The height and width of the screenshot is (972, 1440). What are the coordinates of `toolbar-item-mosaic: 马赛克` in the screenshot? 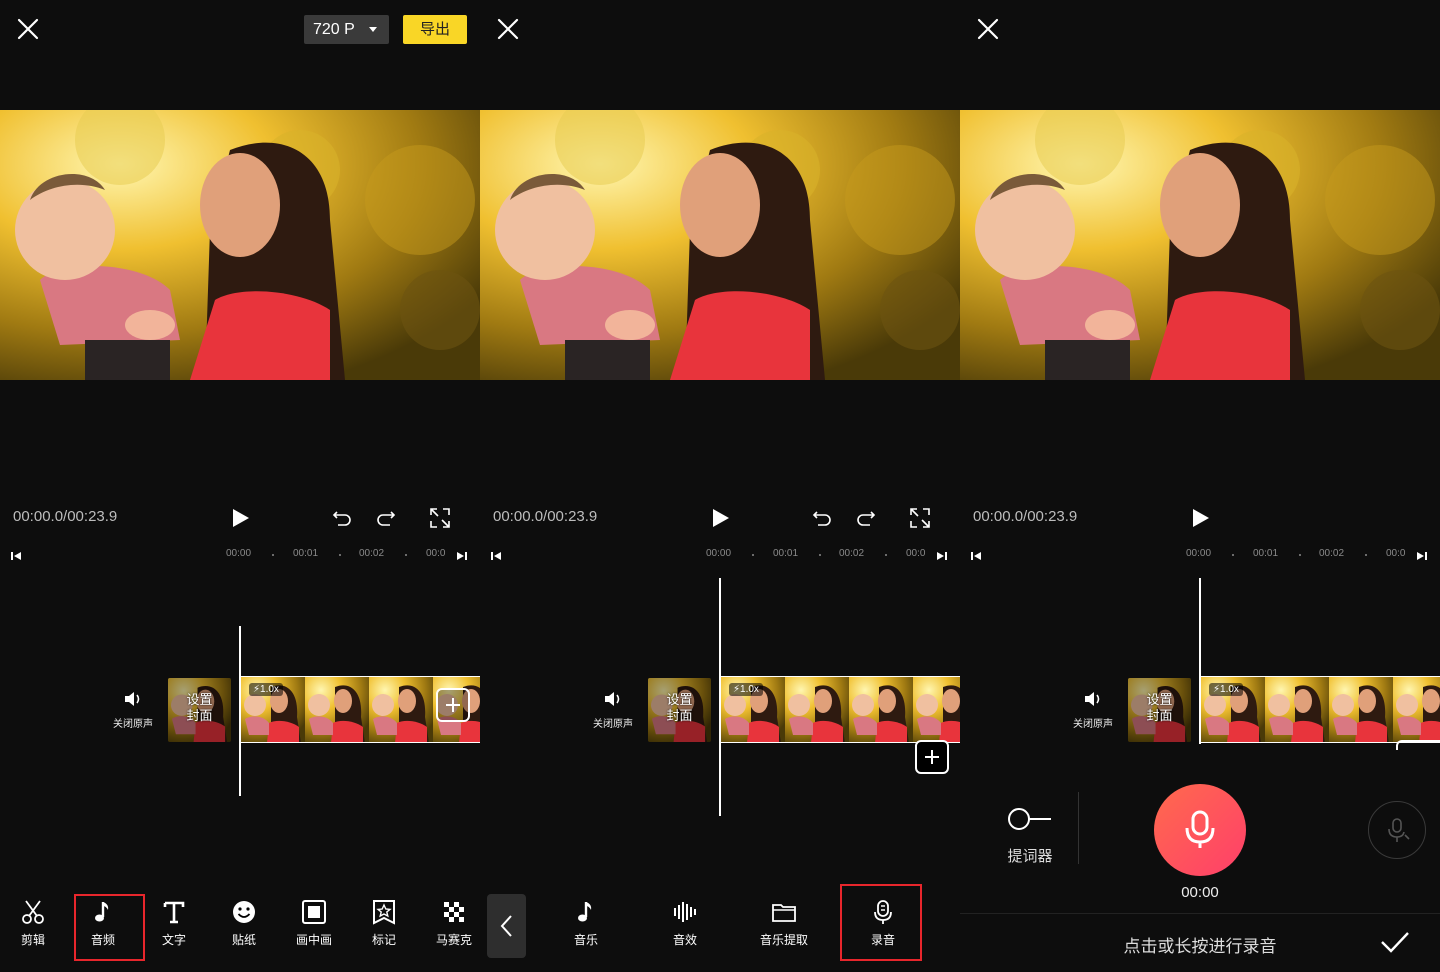 It's located at (452, 923).